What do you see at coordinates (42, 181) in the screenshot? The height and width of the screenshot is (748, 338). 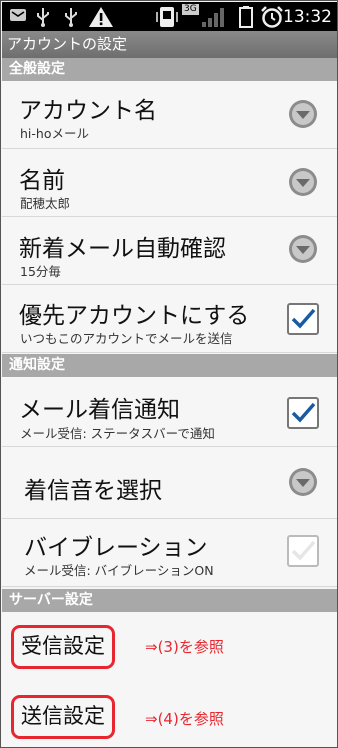 I see `setting-title: 名前` at bounding box center [42, 181].